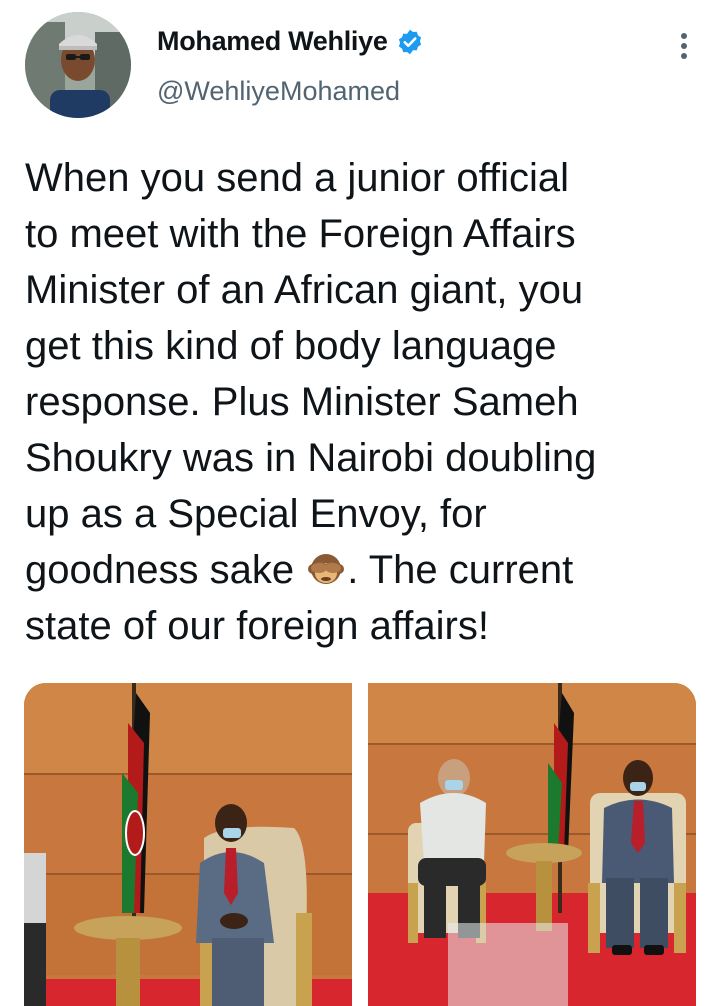 This screenshot has height=1006, width=720. Describe the element at coordinates (410, 42) in the screenshot. I see `verified-badge-icon` at that location.